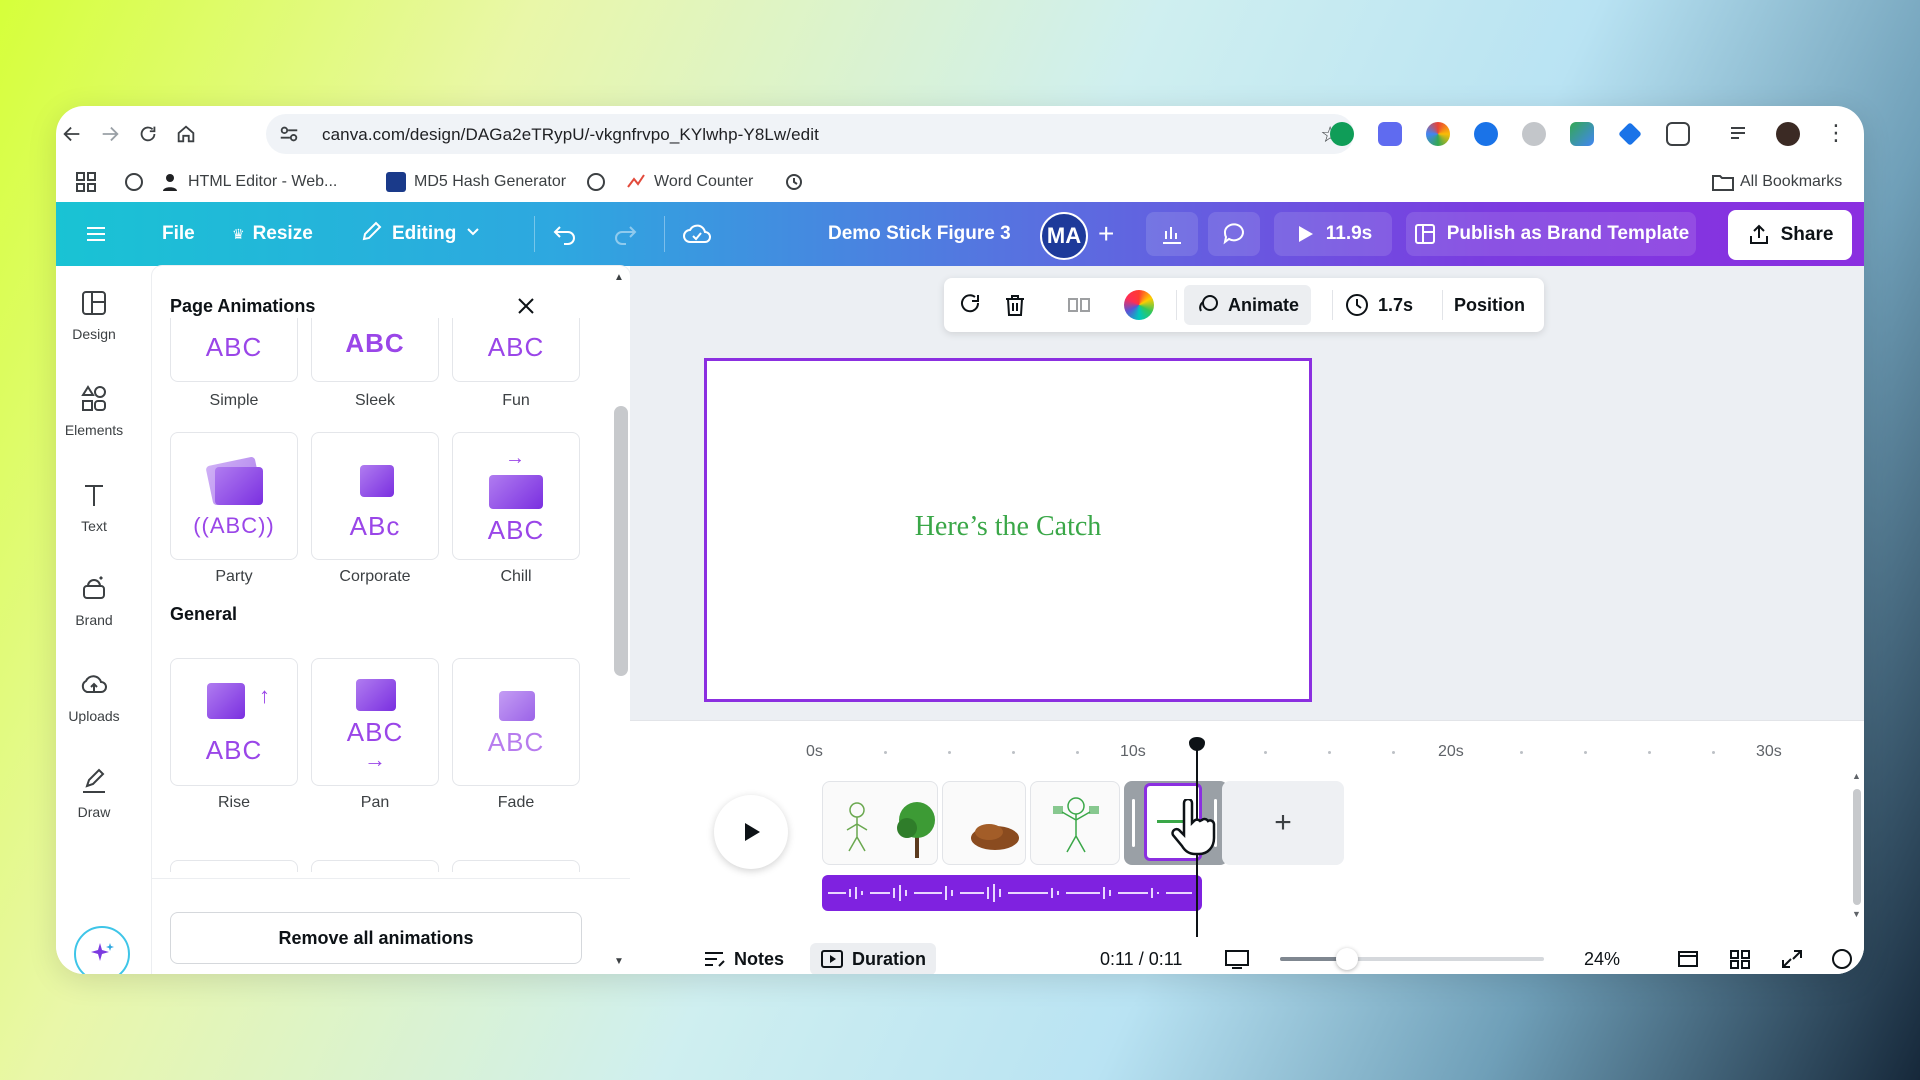  What do you see at coordinates (516, 722) in the screenshot?
I see `animation-card-fade: ABC` at bounding box center [516, 722].